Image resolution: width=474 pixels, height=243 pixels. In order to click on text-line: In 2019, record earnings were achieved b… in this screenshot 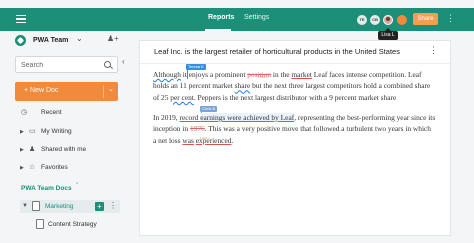, I will do `click(294, 117)`.